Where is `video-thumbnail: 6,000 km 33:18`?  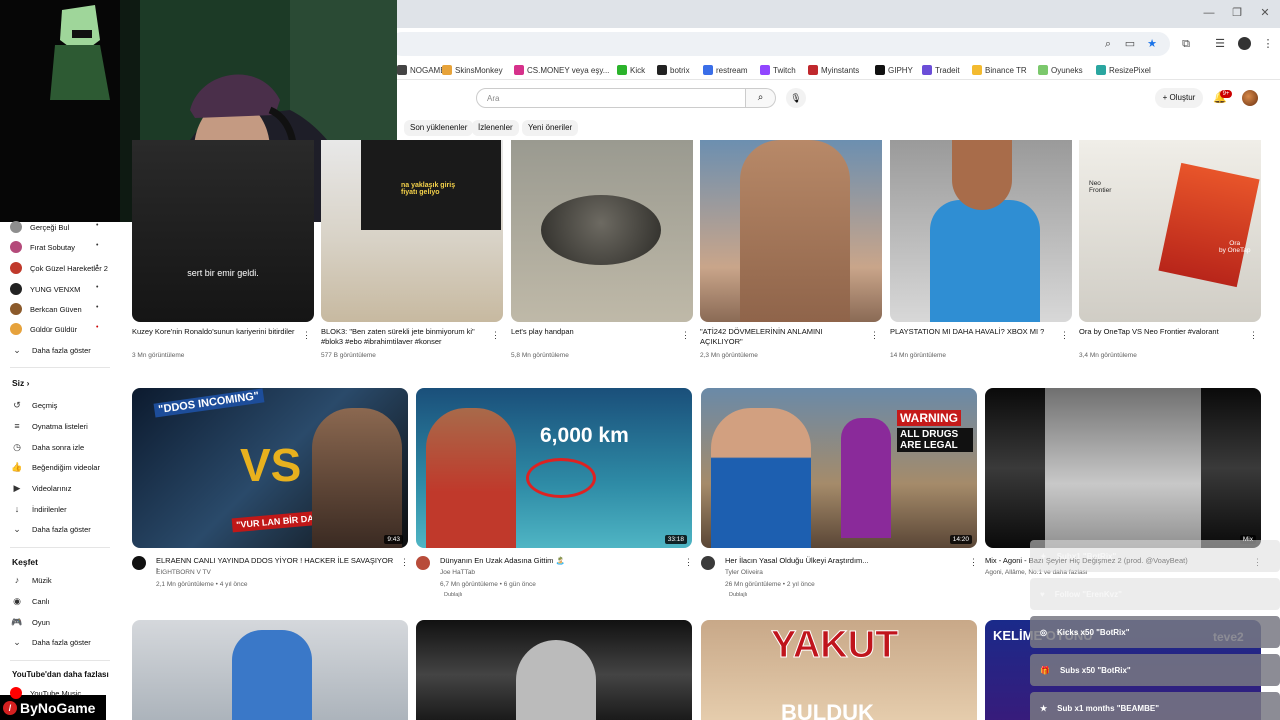
video-thumbnail: 6,000 km 33:18 is located at coordinates (554, 468).